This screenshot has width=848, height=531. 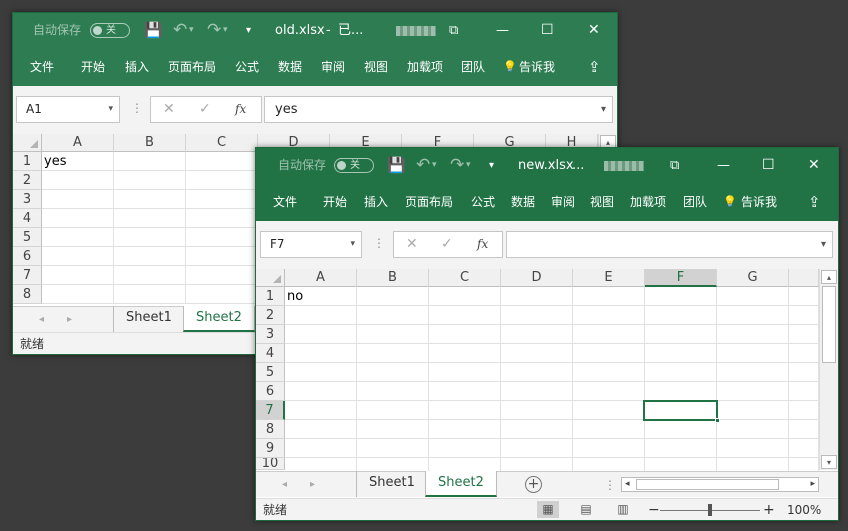 I want to click on save-icon: 💾, so click(x=396, y=165).